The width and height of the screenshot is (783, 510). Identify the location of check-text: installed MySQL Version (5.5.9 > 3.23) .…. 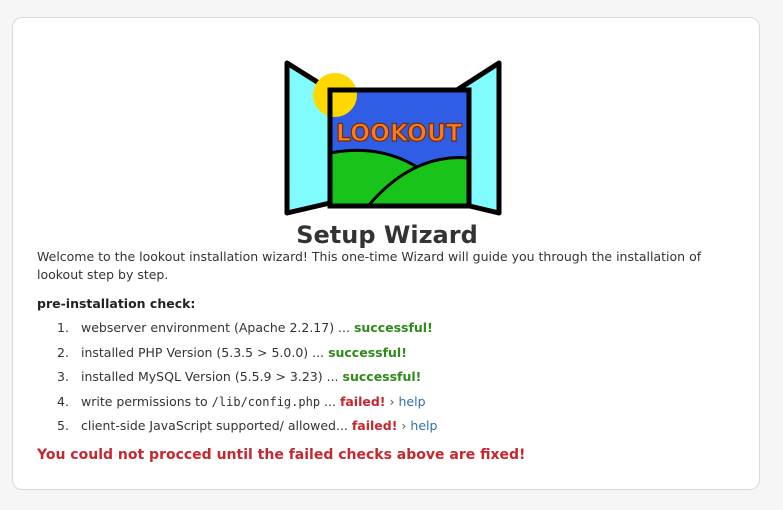
(209, 376).